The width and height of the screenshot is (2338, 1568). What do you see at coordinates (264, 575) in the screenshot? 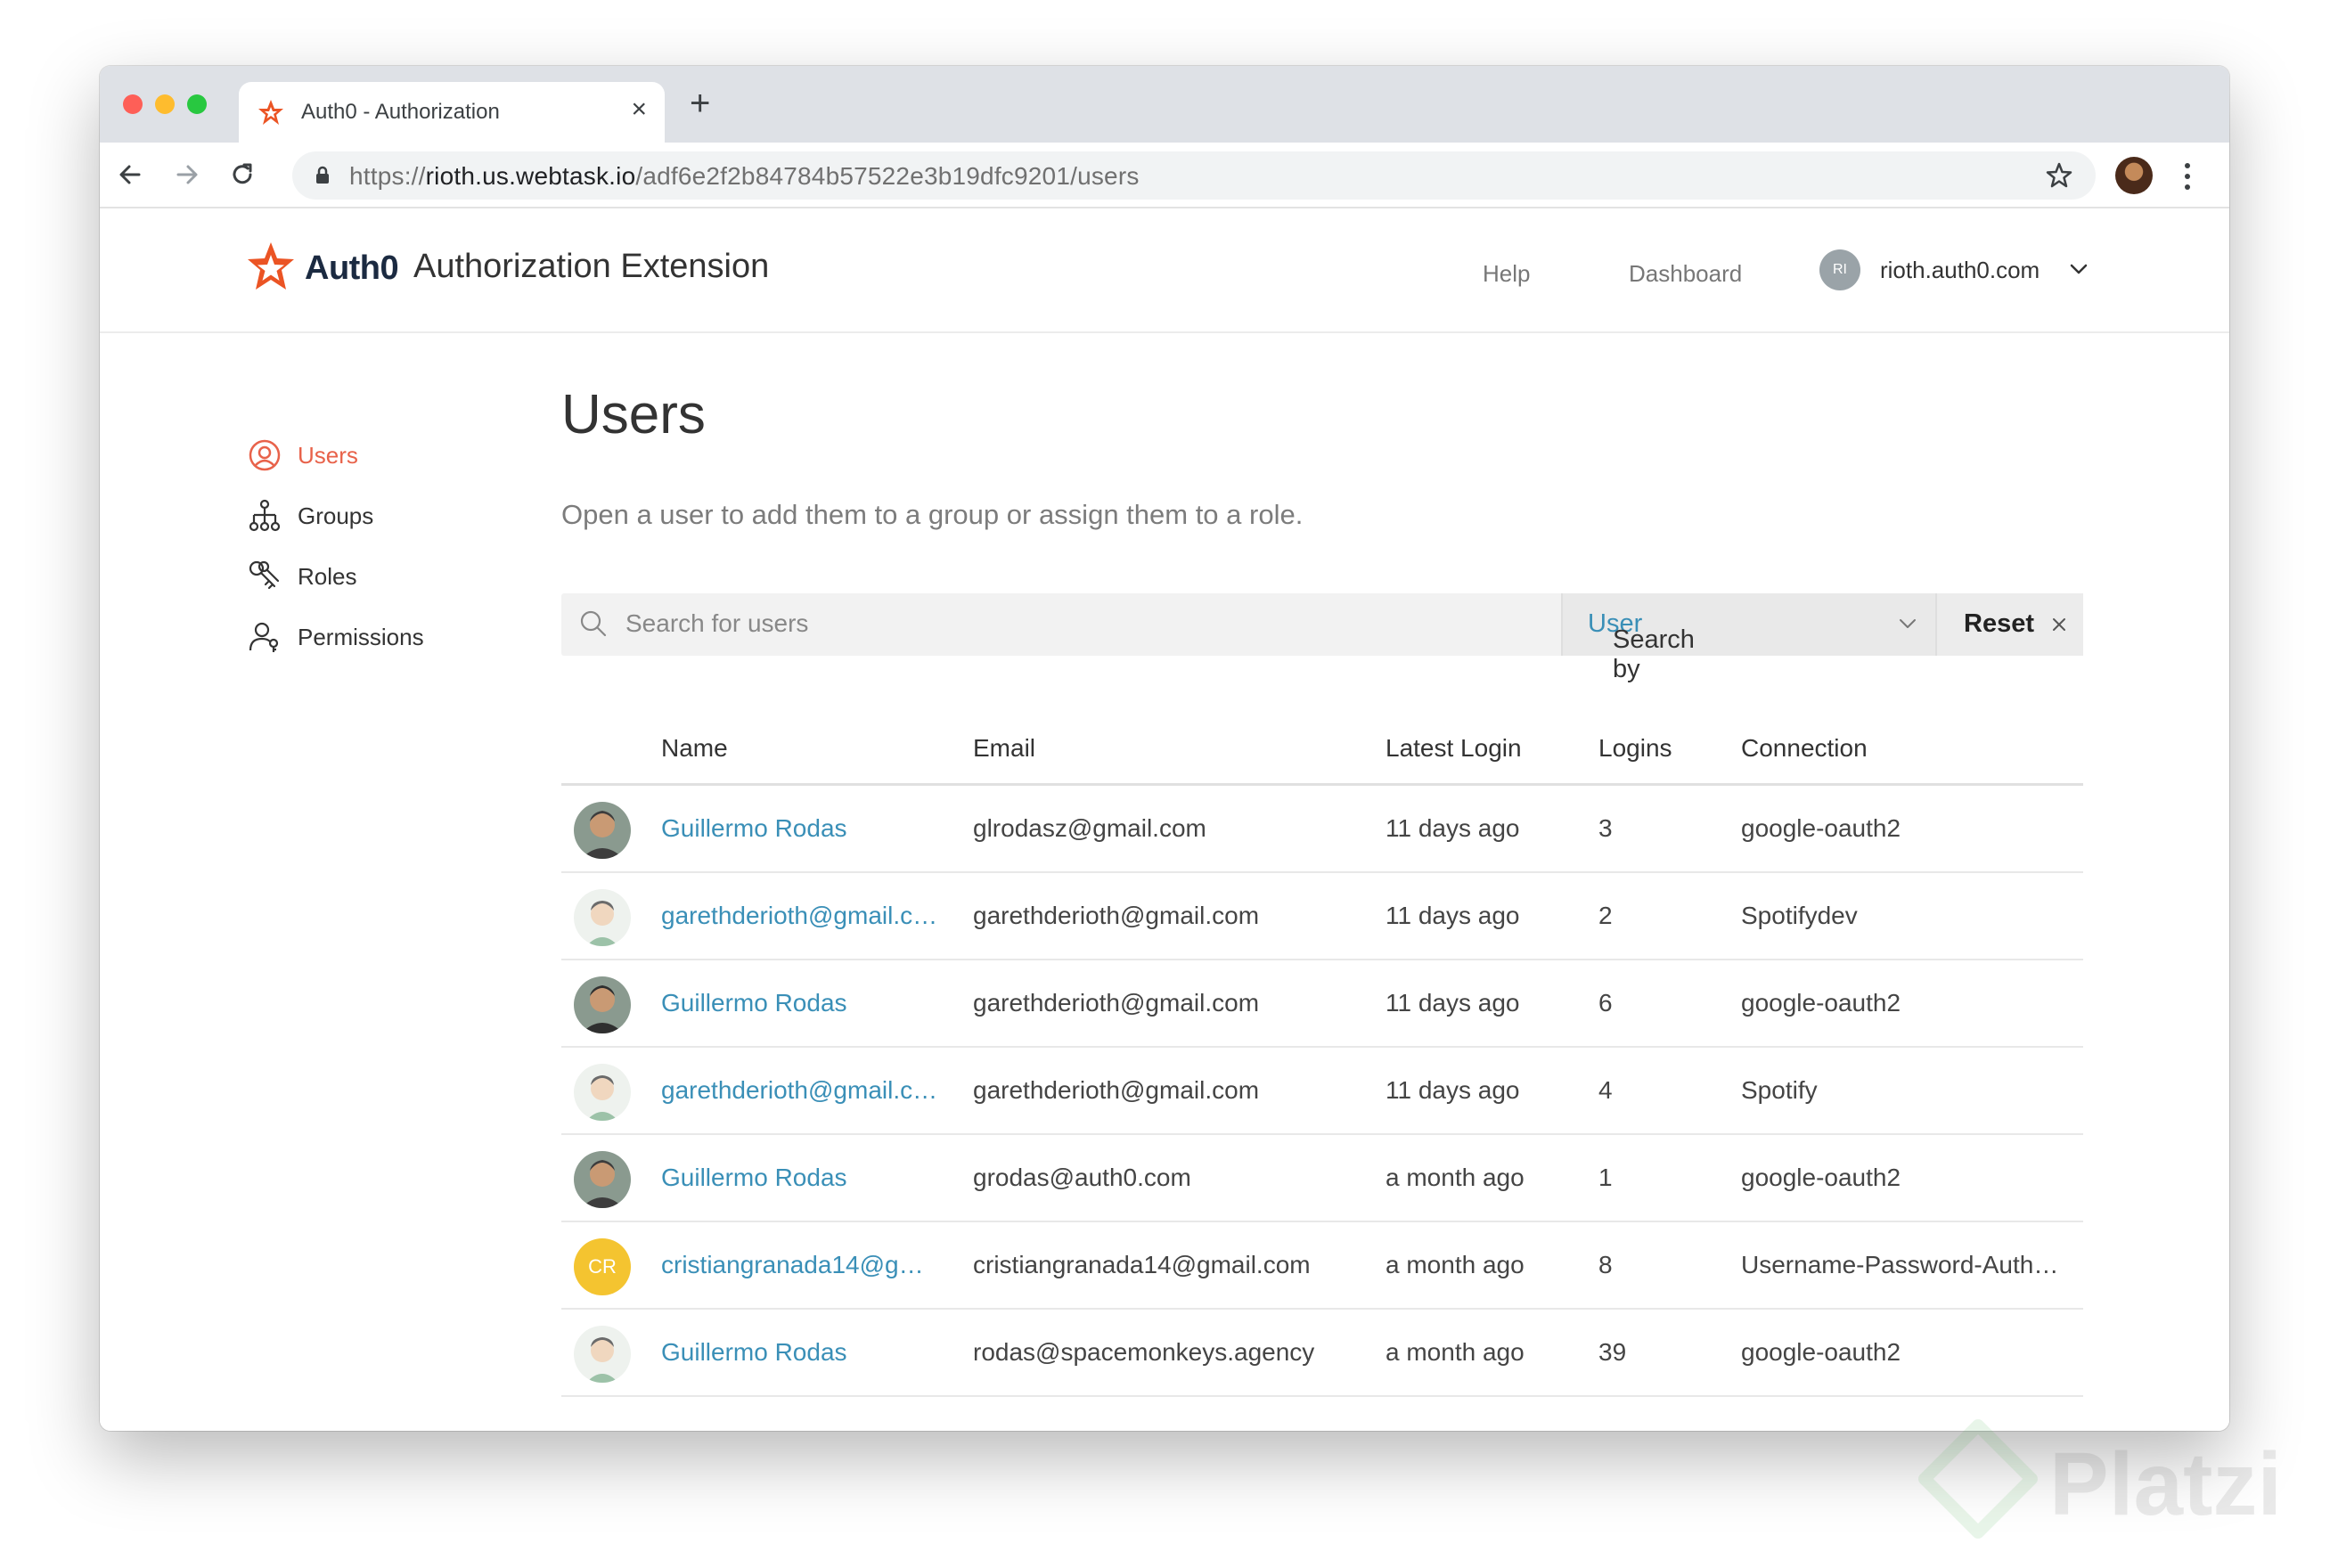
I see `keys-icon` at bounding box center [264, 575].